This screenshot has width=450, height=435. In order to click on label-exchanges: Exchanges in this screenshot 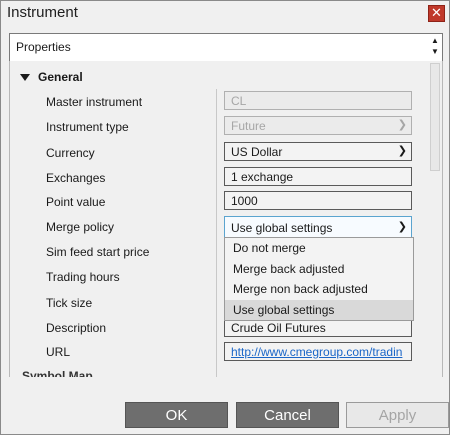, I will do `click(76, 178)`.